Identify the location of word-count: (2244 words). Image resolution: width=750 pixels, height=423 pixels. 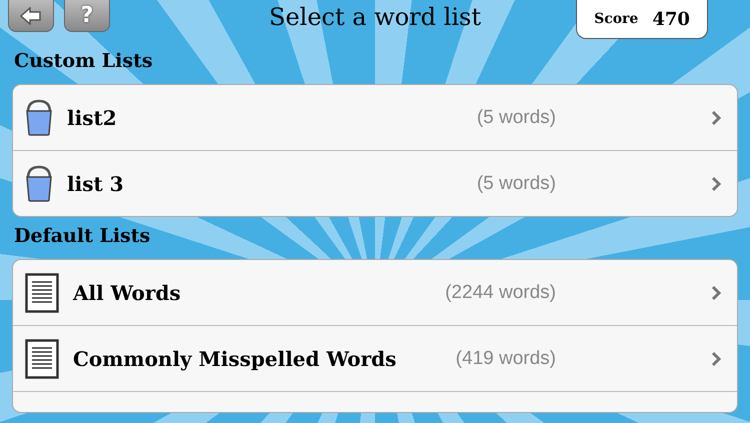
(500, 293).